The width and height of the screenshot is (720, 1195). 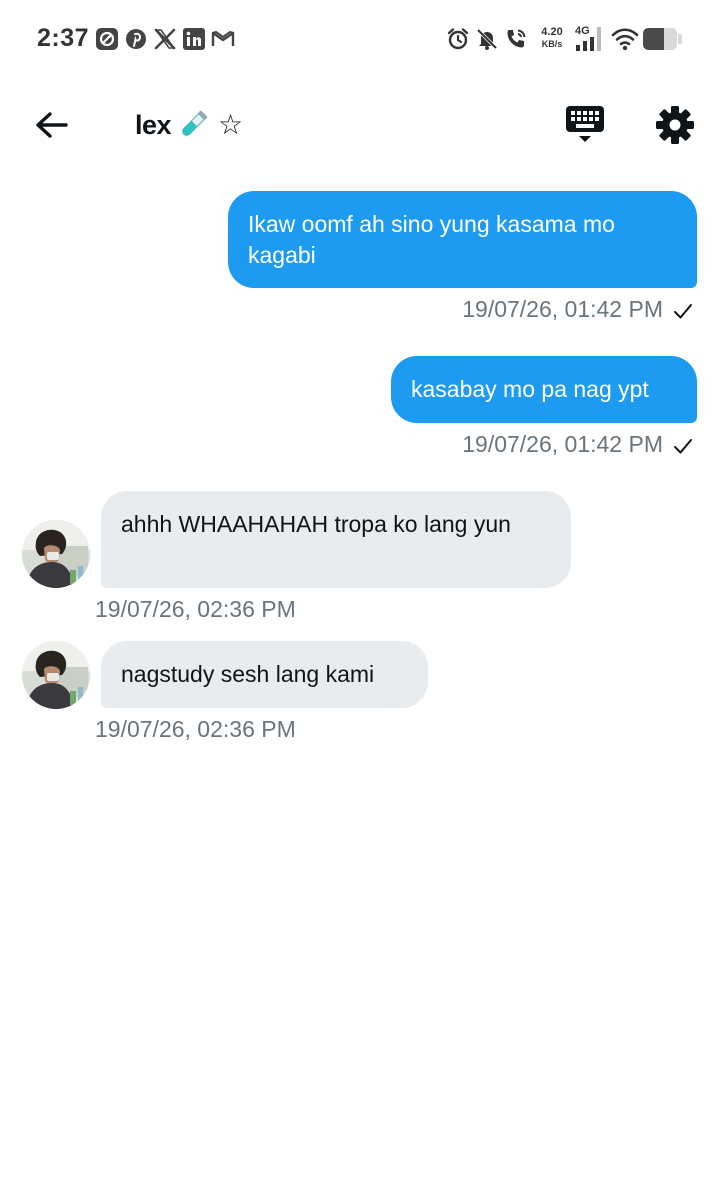 I want to click on keyboard-icon, so click(x=585, y=124).